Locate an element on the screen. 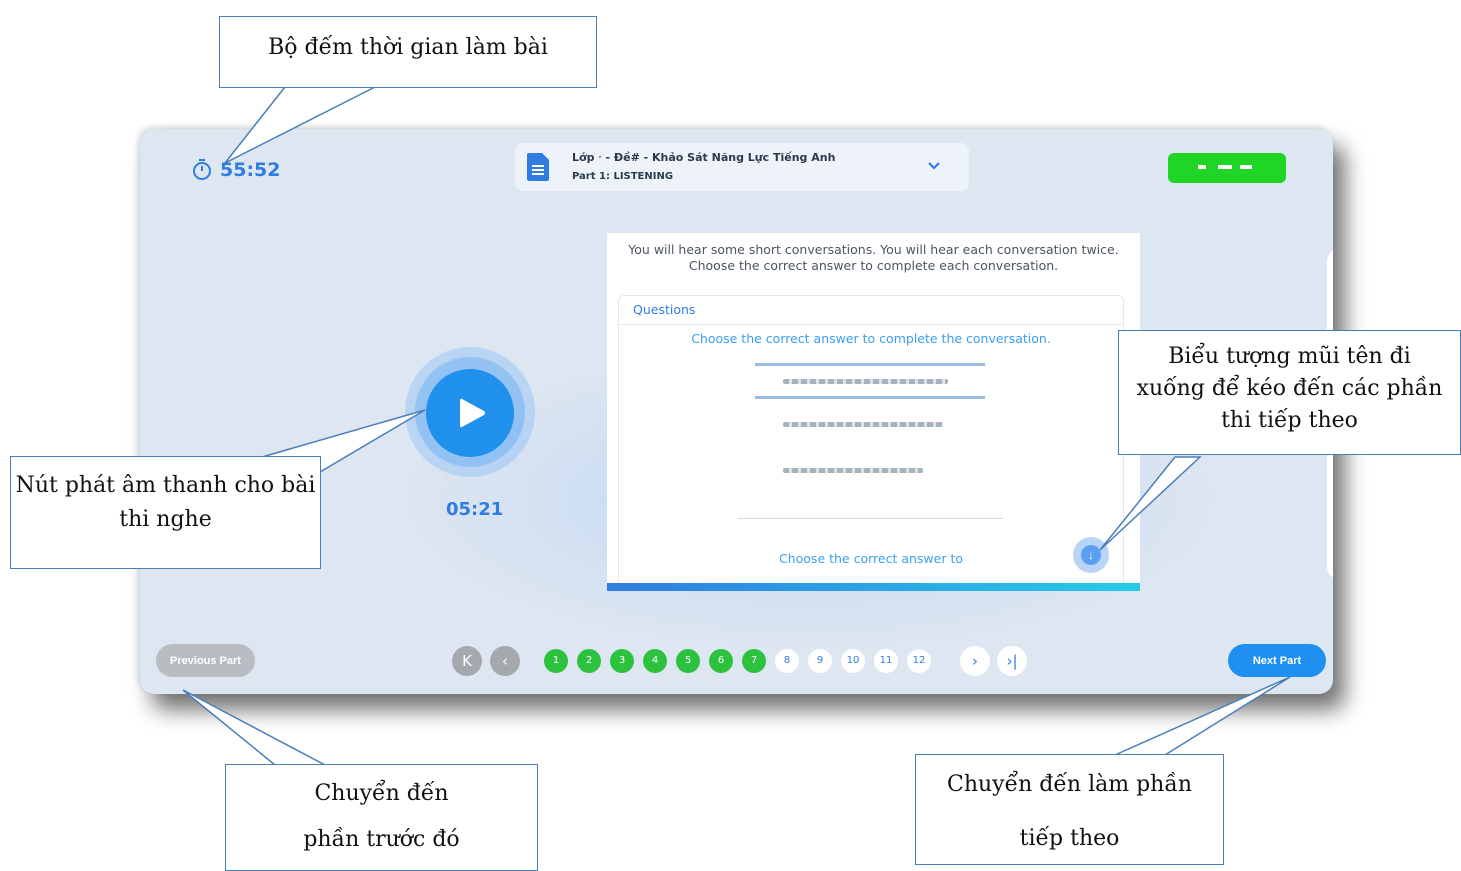 The image size is (1461, 871). next-part-callout: Chuyển đến làm phần tiếp theo is located at coordinates (1069, 809).